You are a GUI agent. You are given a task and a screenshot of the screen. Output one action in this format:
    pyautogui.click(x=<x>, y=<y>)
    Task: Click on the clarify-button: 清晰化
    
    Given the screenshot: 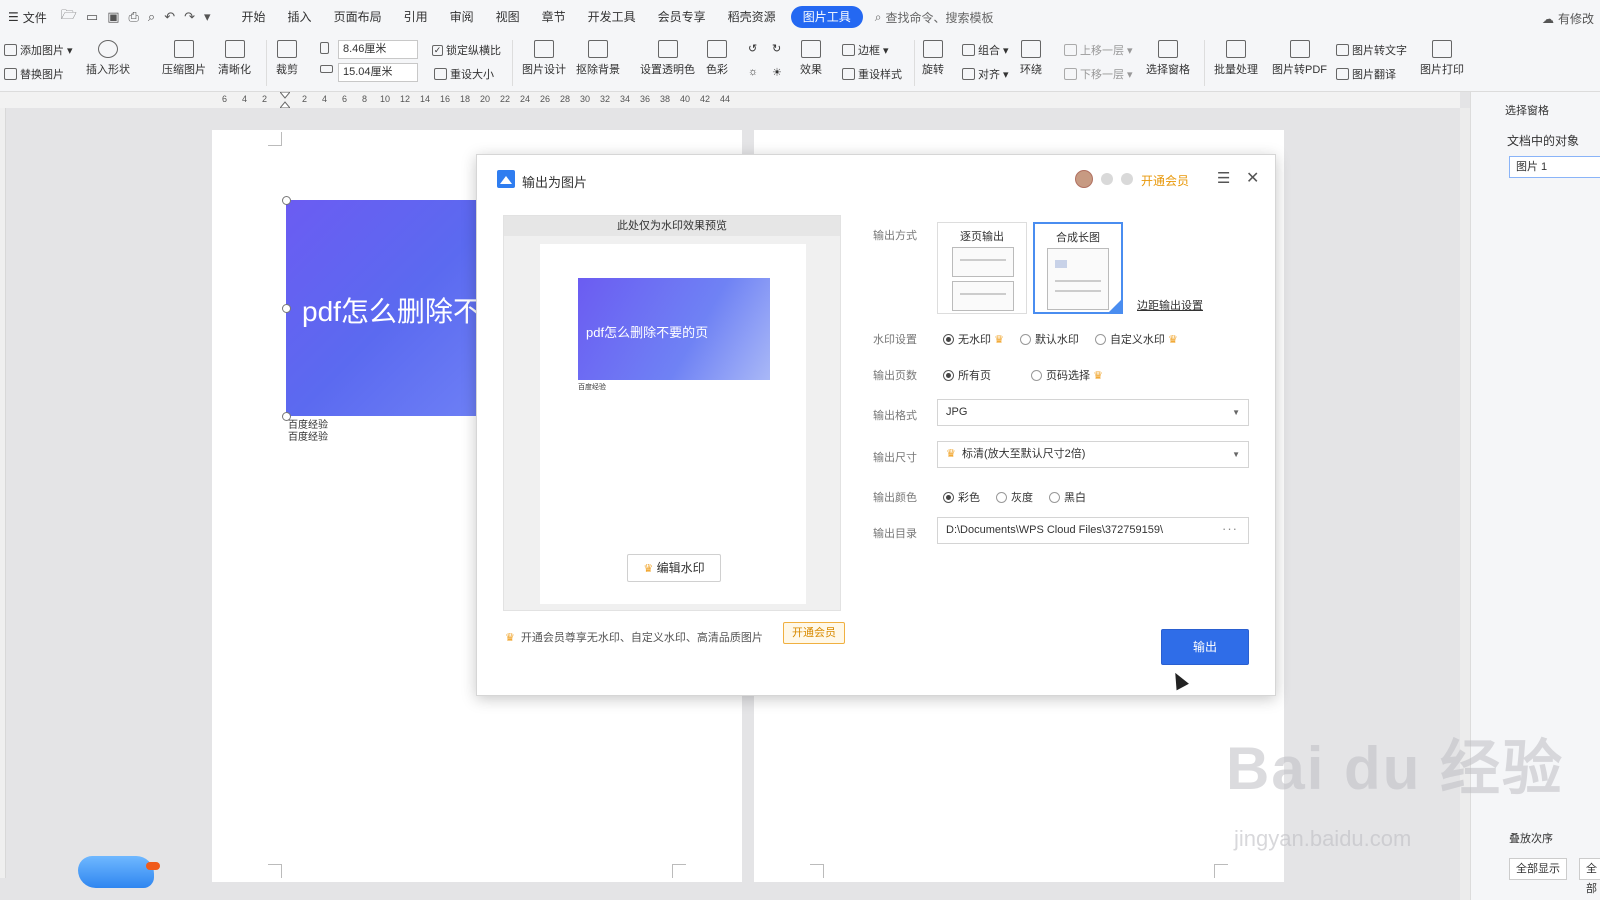 What is the action you would take?
    pyautogui.click(x=234, y=58)
    